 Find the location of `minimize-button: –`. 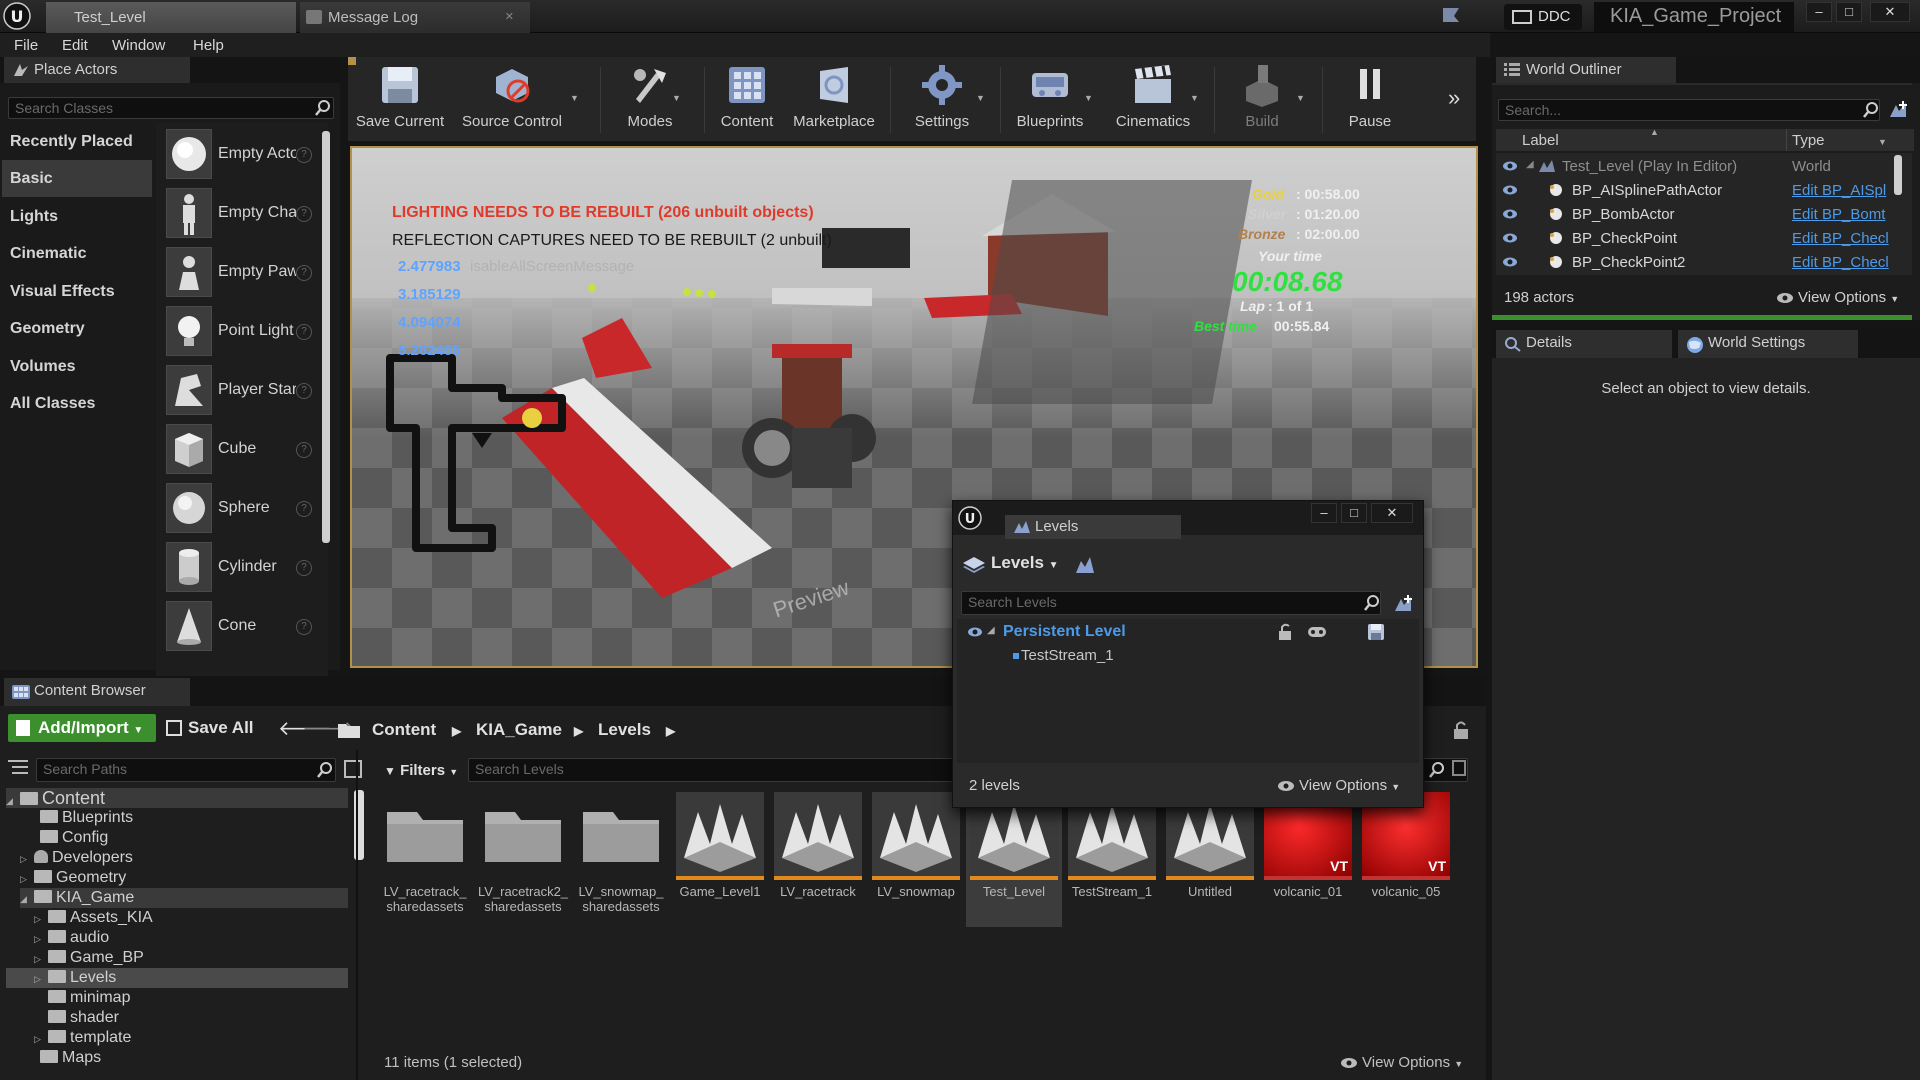

minimize-button: – is located at coordinates (1819, 12).